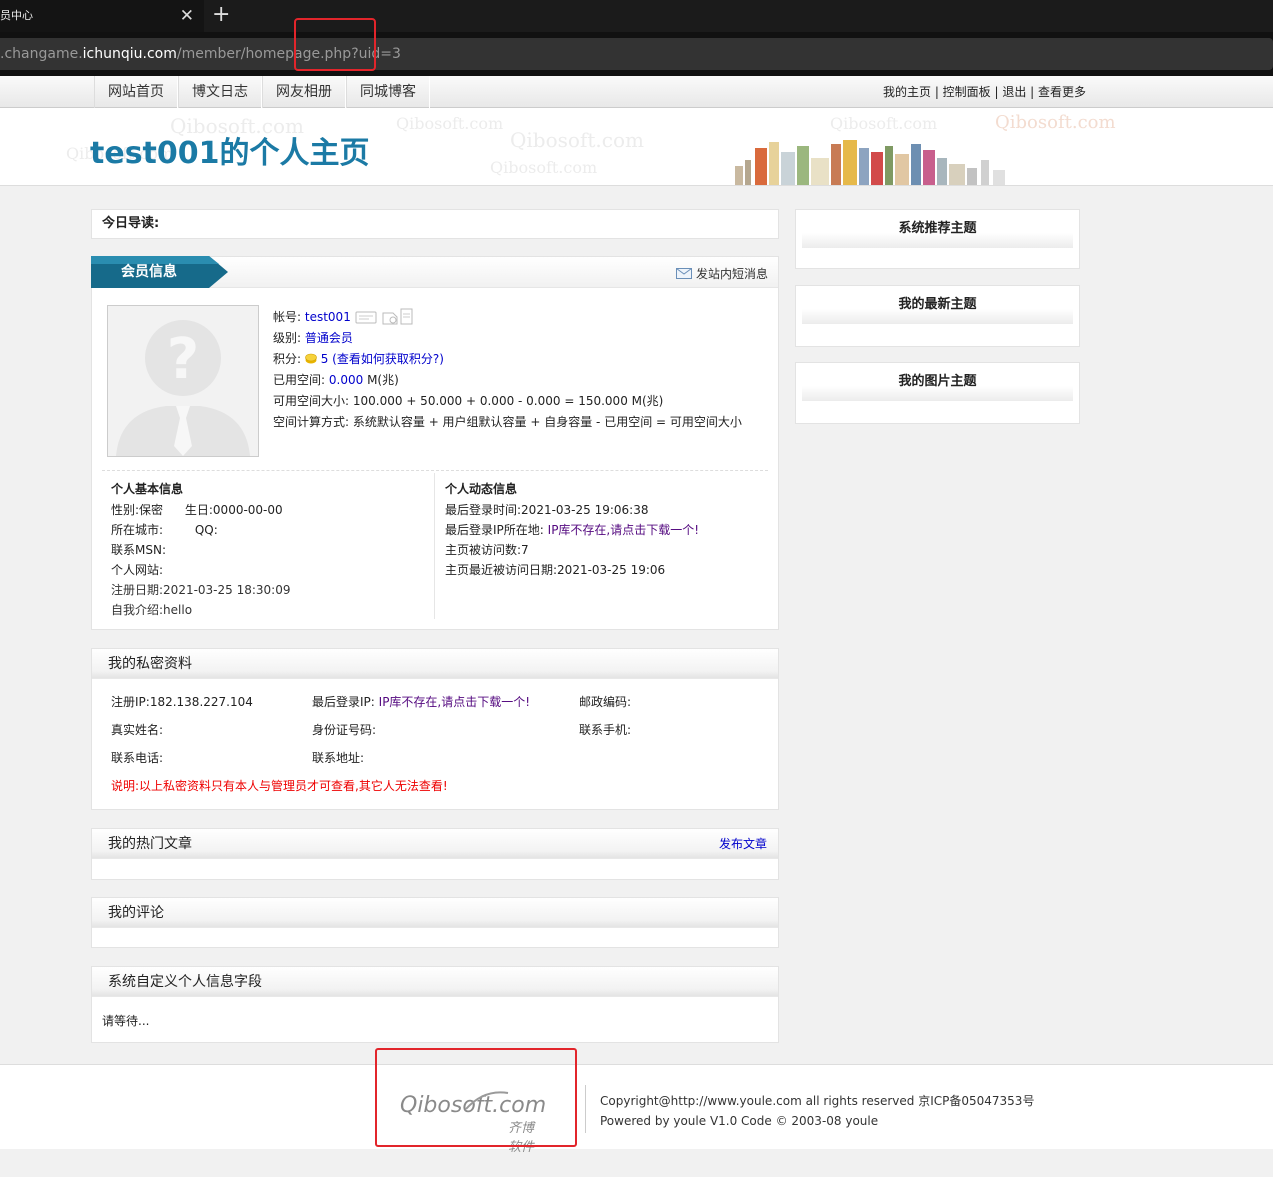  Describe the element at coordinates (434, 546) in the screenshot. I see `column-divider` at that location.